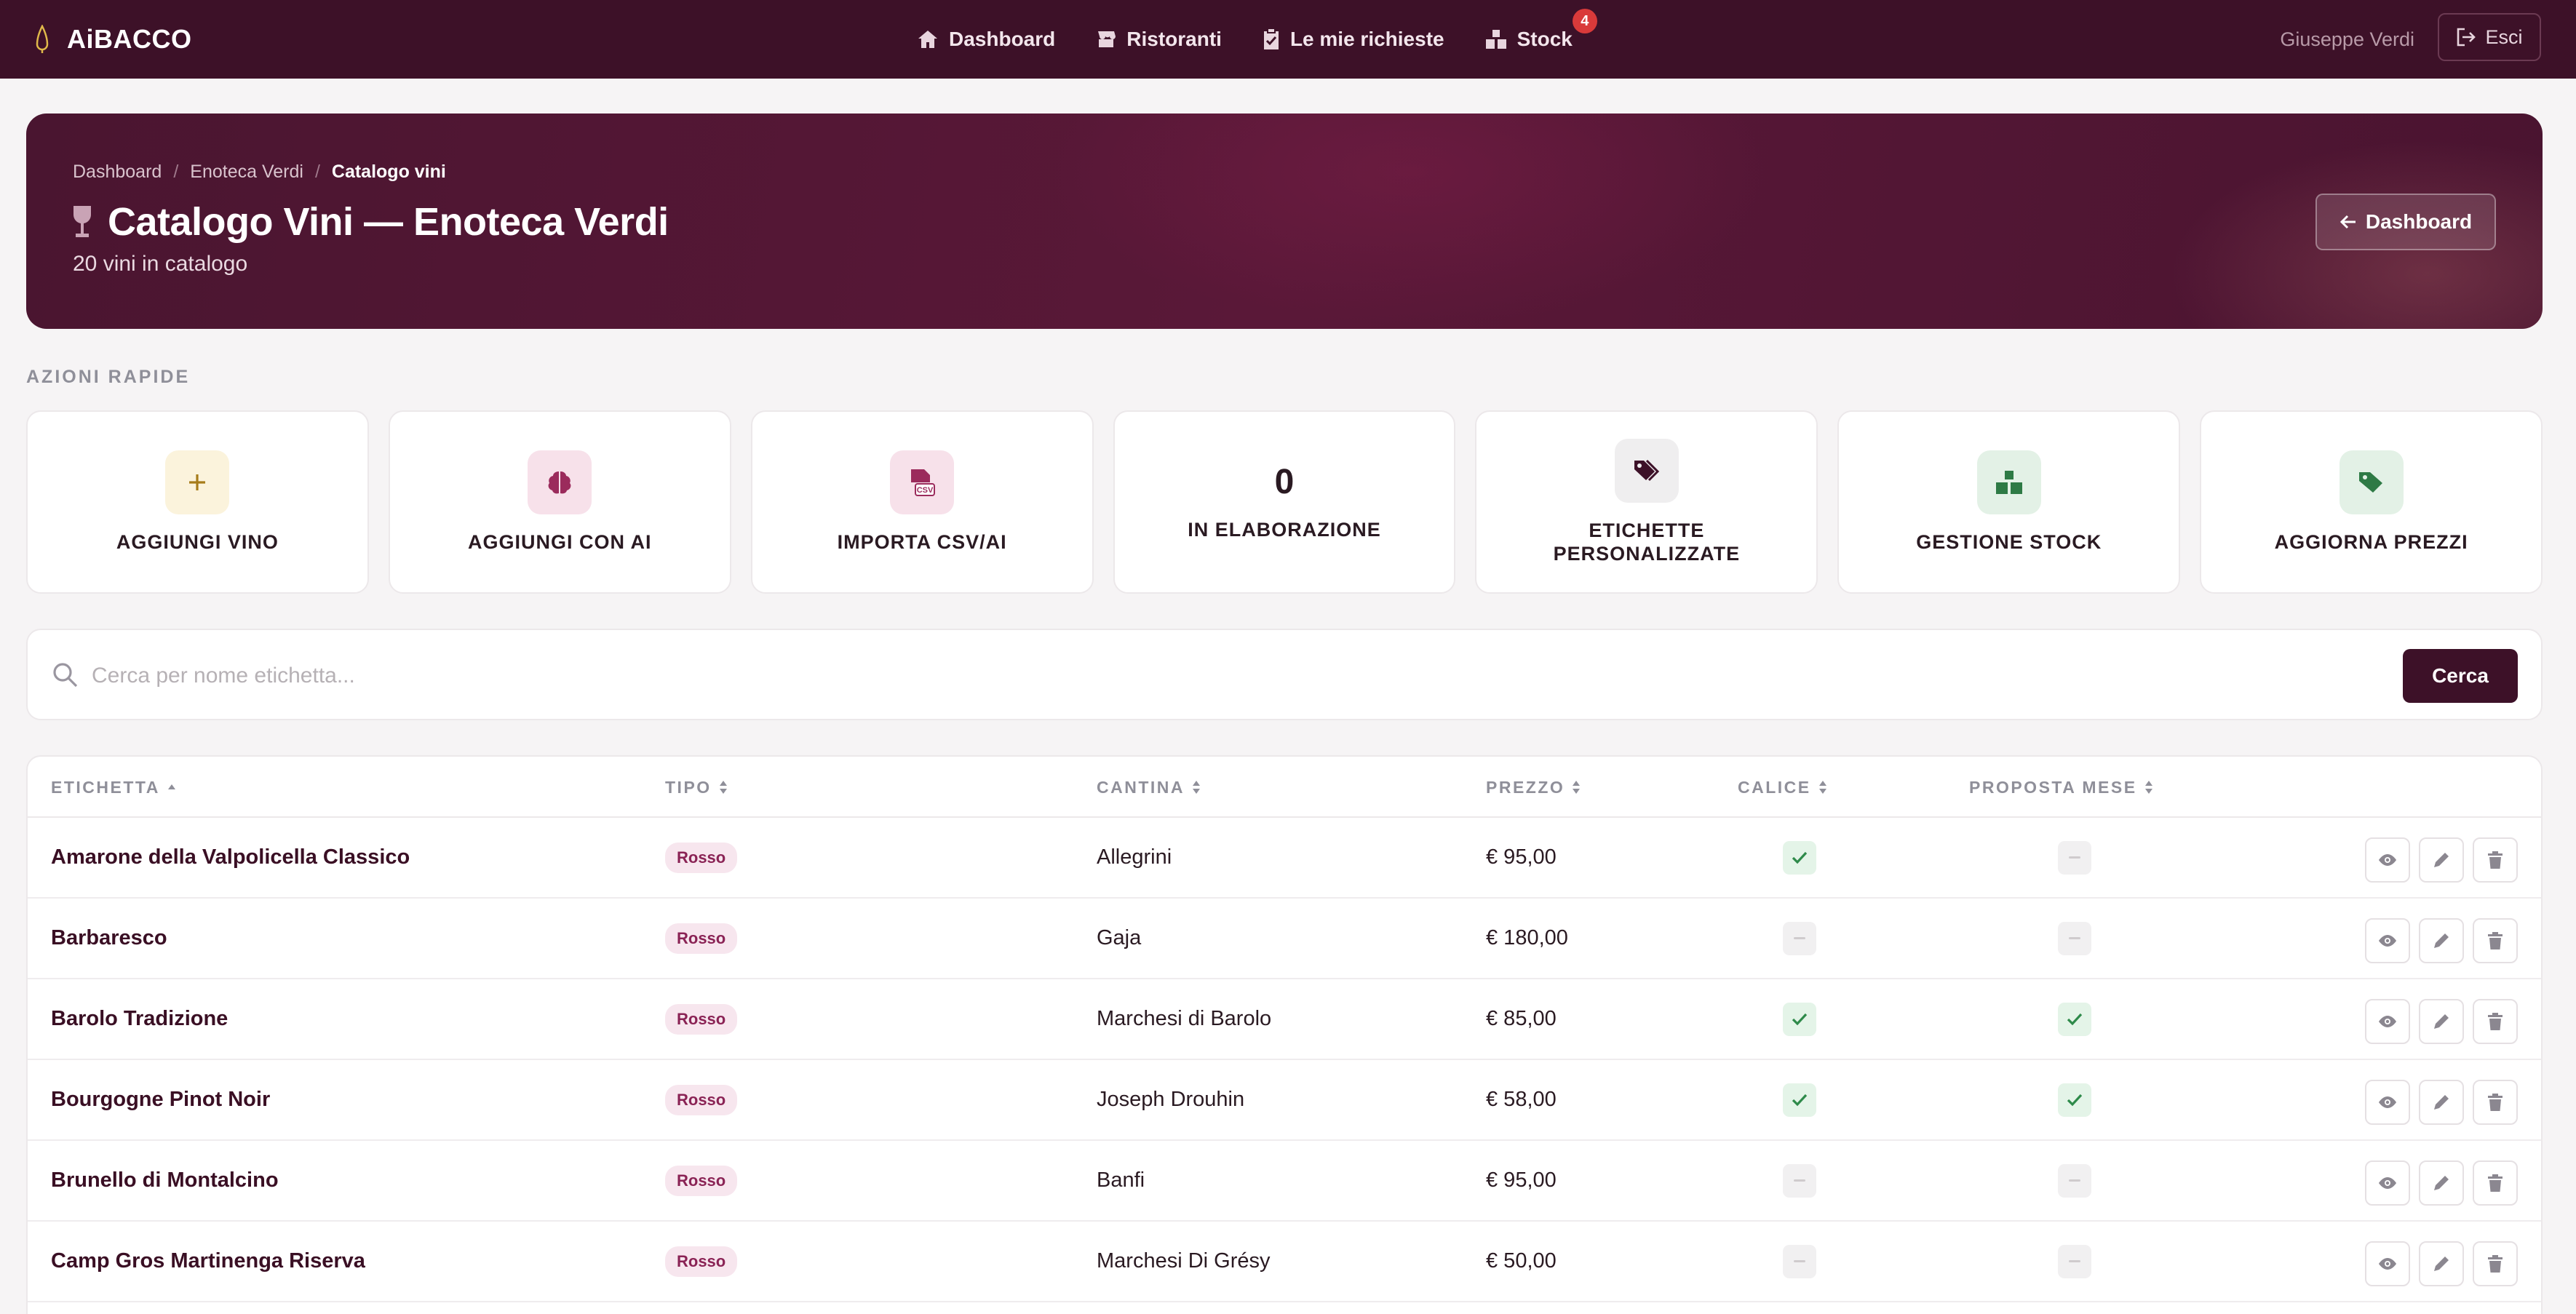  Describe the element at coordinates (109, 938) in the screenshot. I see `wine-name: Barbaresco` at that location.